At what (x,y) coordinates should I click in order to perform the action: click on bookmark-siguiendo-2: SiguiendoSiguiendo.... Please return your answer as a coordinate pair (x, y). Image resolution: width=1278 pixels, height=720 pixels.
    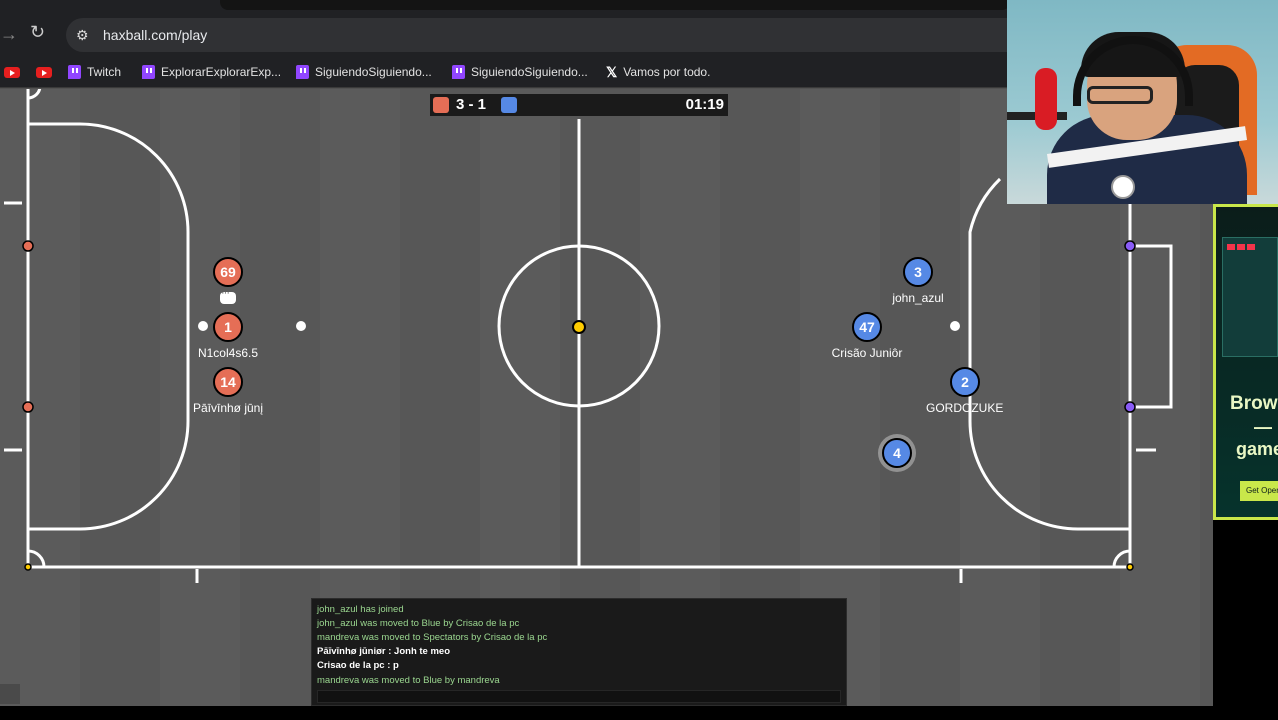
    Looking at the image, I should click on (520, 72).